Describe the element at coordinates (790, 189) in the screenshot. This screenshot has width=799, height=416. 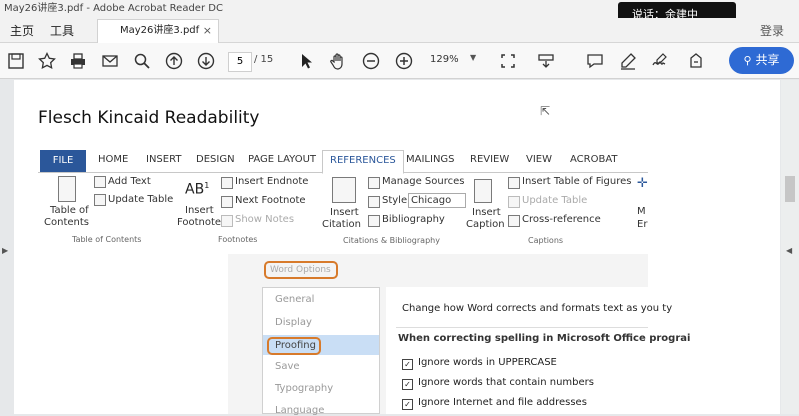
I see `scrollbar-thumb` at that location.